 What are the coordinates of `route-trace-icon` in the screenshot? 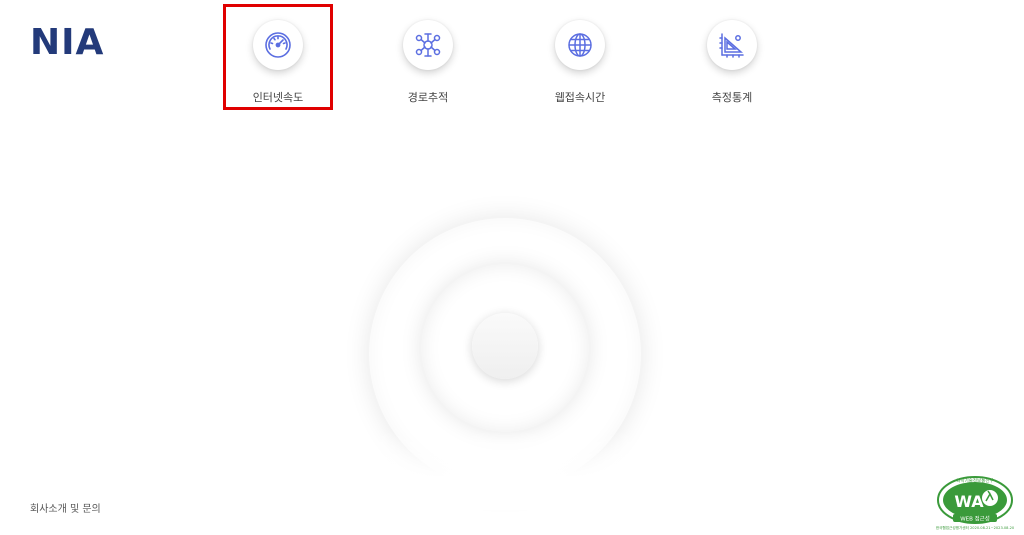 It's located at (428, 45).